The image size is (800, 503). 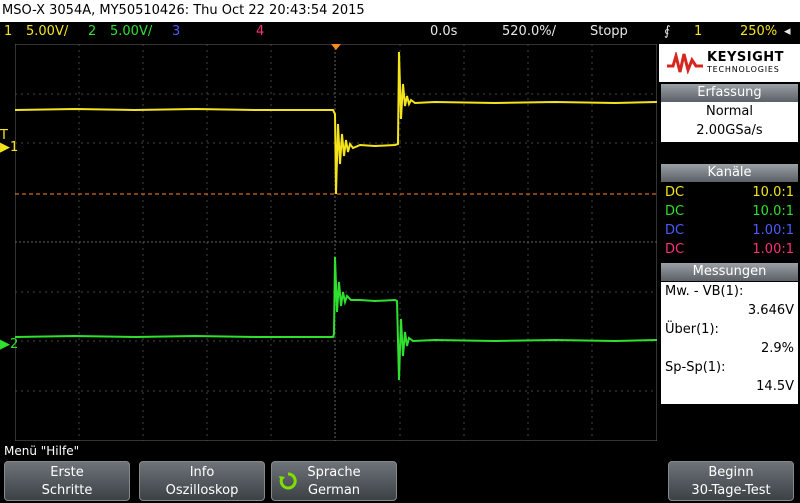 What do you see at coordinates (773, 211) in the screenshot?
I see `ch2-probe: 10.0:1` at bounding box center [773, 211].